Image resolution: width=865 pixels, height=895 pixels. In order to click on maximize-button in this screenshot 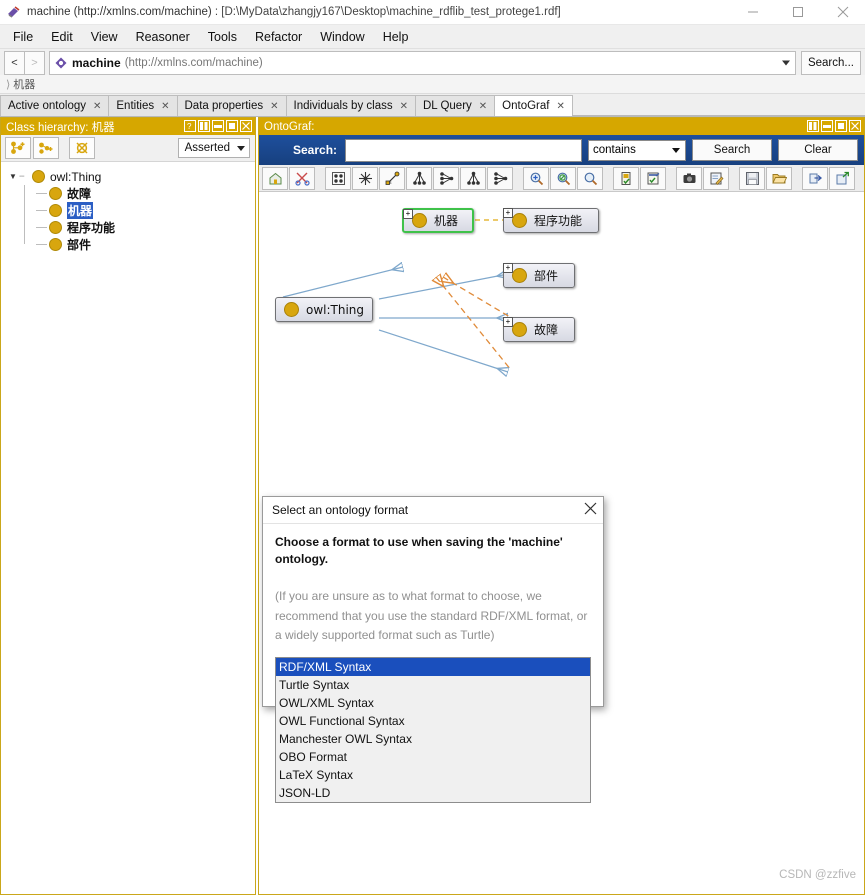, I will do `click(797, 12)`.